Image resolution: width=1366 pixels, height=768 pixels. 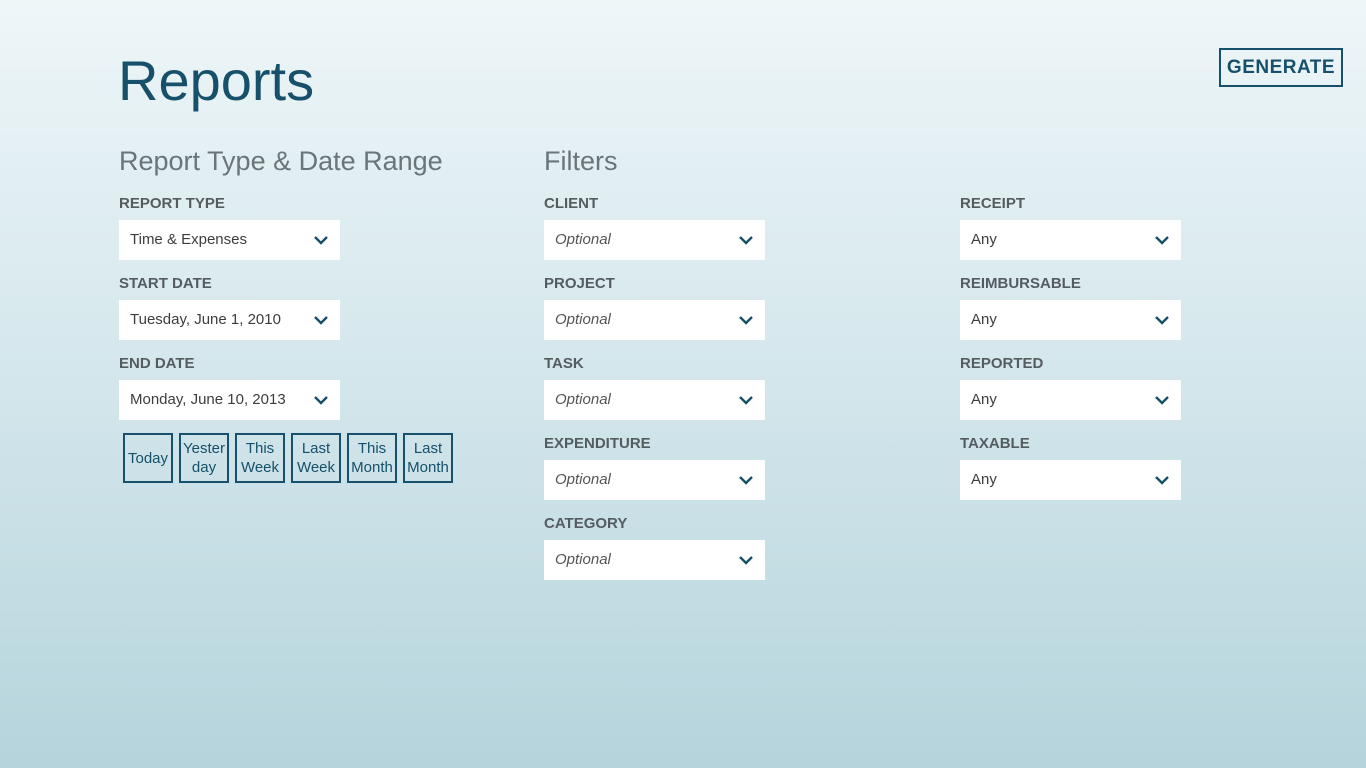 What do you see at coordinates (583, 479) in the screenshot?
I see `expenditure-value: Optional` at bounding box center [583, 479].